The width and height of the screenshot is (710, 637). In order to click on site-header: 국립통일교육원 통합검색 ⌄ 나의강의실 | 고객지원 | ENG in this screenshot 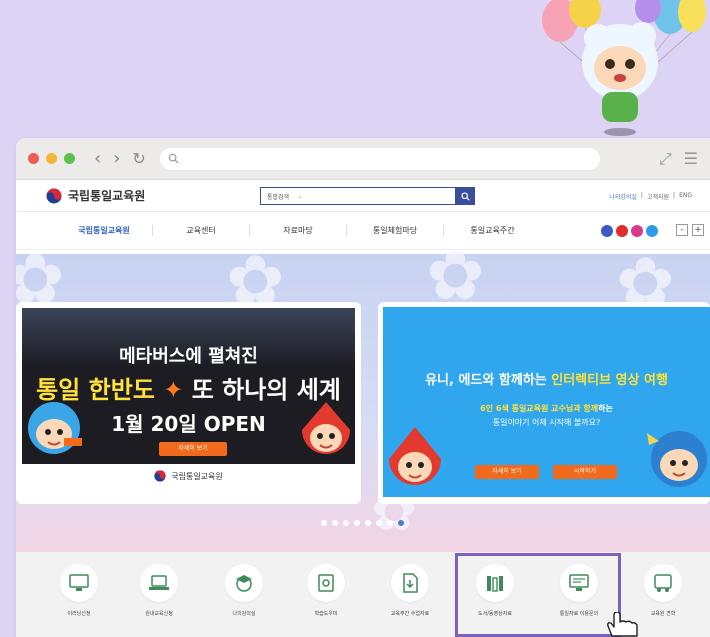, I will do `click(363, 196)`.